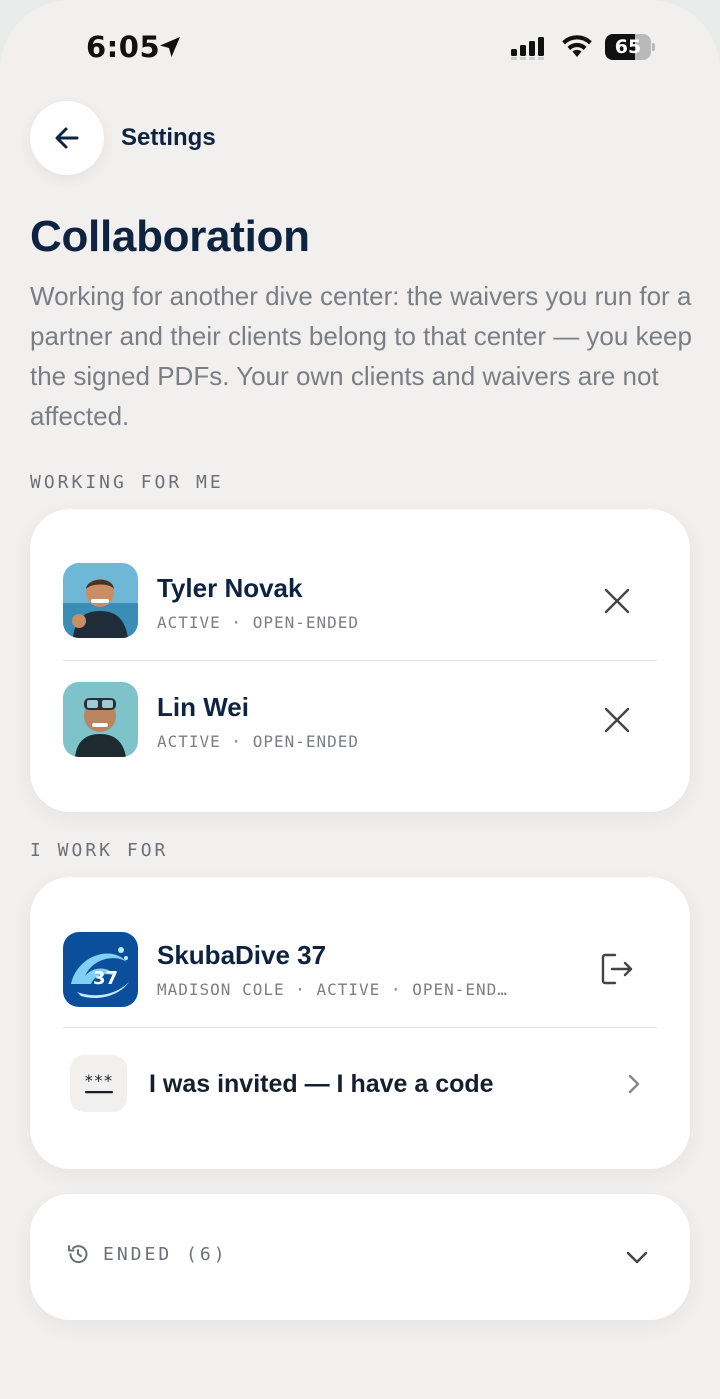 The image size is (720, 1399). What do you see at coordinates (242, 955) in the screenshot?
I see `center-name: SkubaDive 37` at bounding box center [242, 955].